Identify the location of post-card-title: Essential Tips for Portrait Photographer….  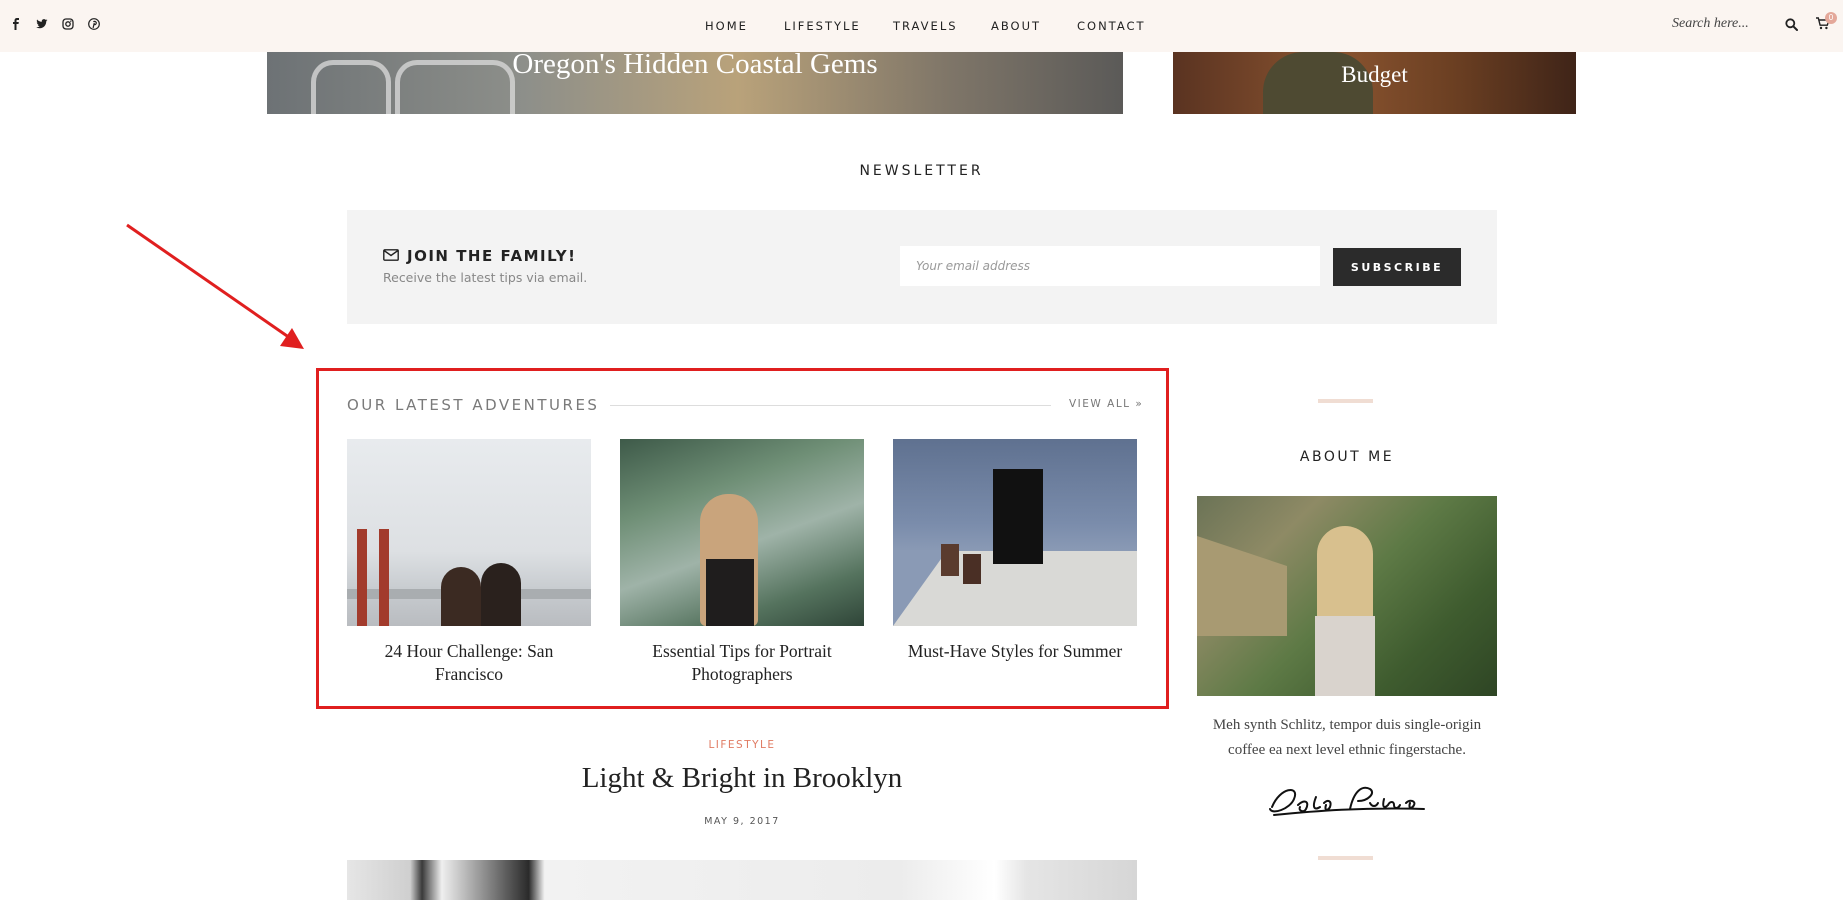
(742, 663).